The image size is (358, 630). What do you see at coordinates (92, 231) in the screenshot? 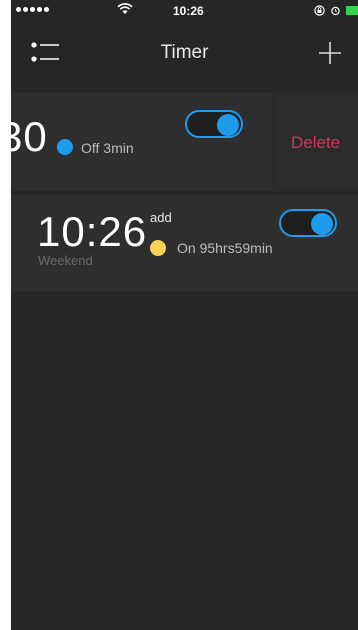
I see `timer-time: 10:26` at bounding box center [92, 231].